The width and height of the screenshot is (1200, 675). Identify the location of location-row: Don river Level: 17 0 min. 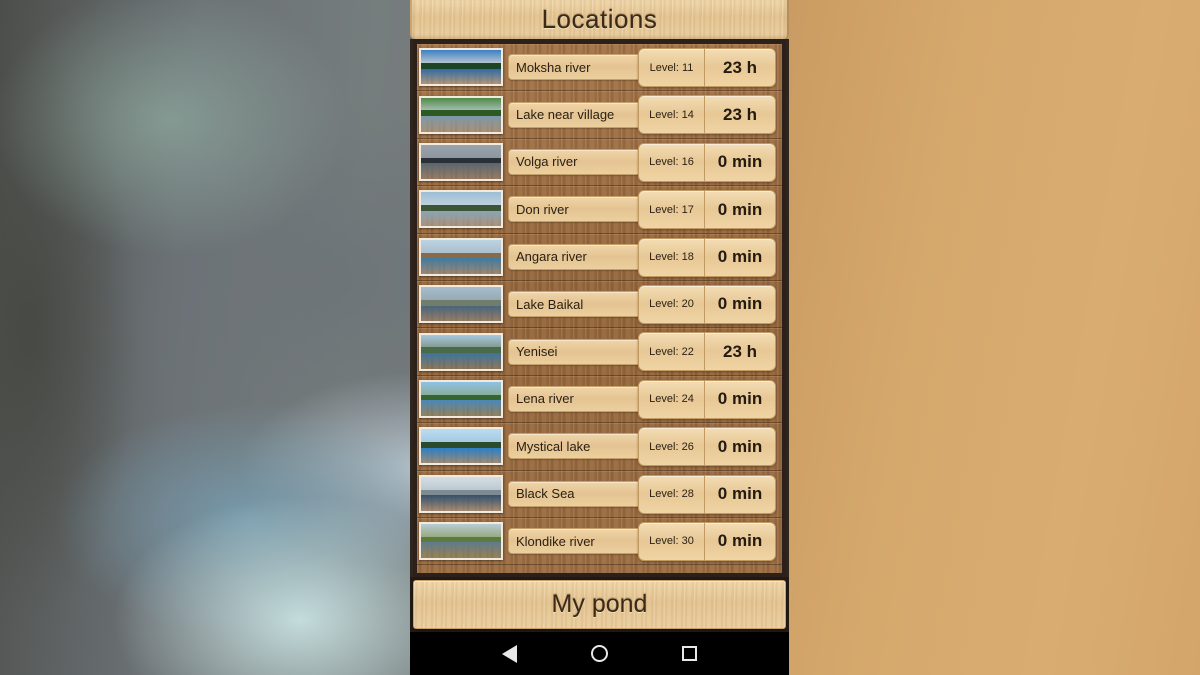
(599, 210).